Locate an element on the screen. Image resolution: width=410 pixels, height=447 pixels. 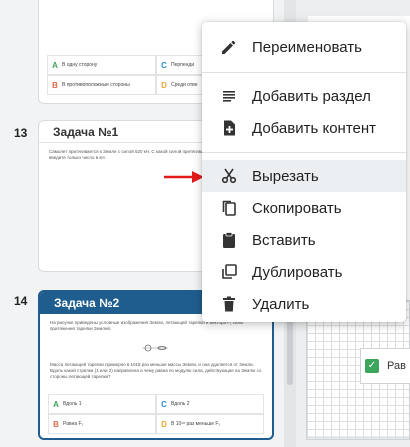
menu-item-duplicate: Дублировать is located at coordinates (304, 272).